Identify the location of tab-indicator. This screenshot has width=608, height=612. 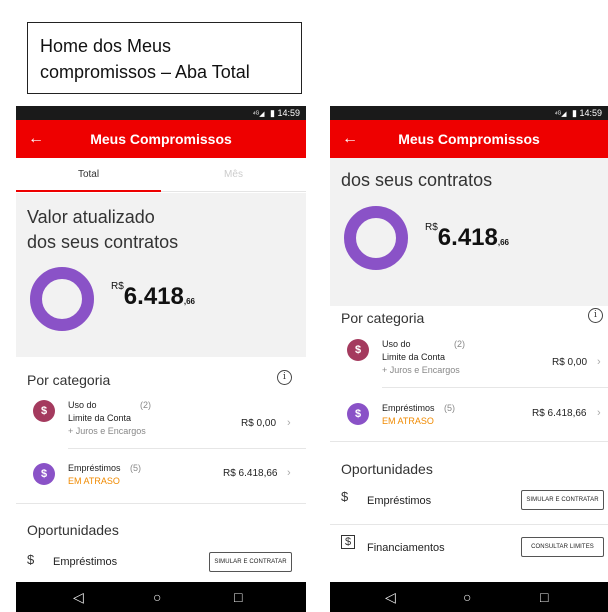
(88, 191).